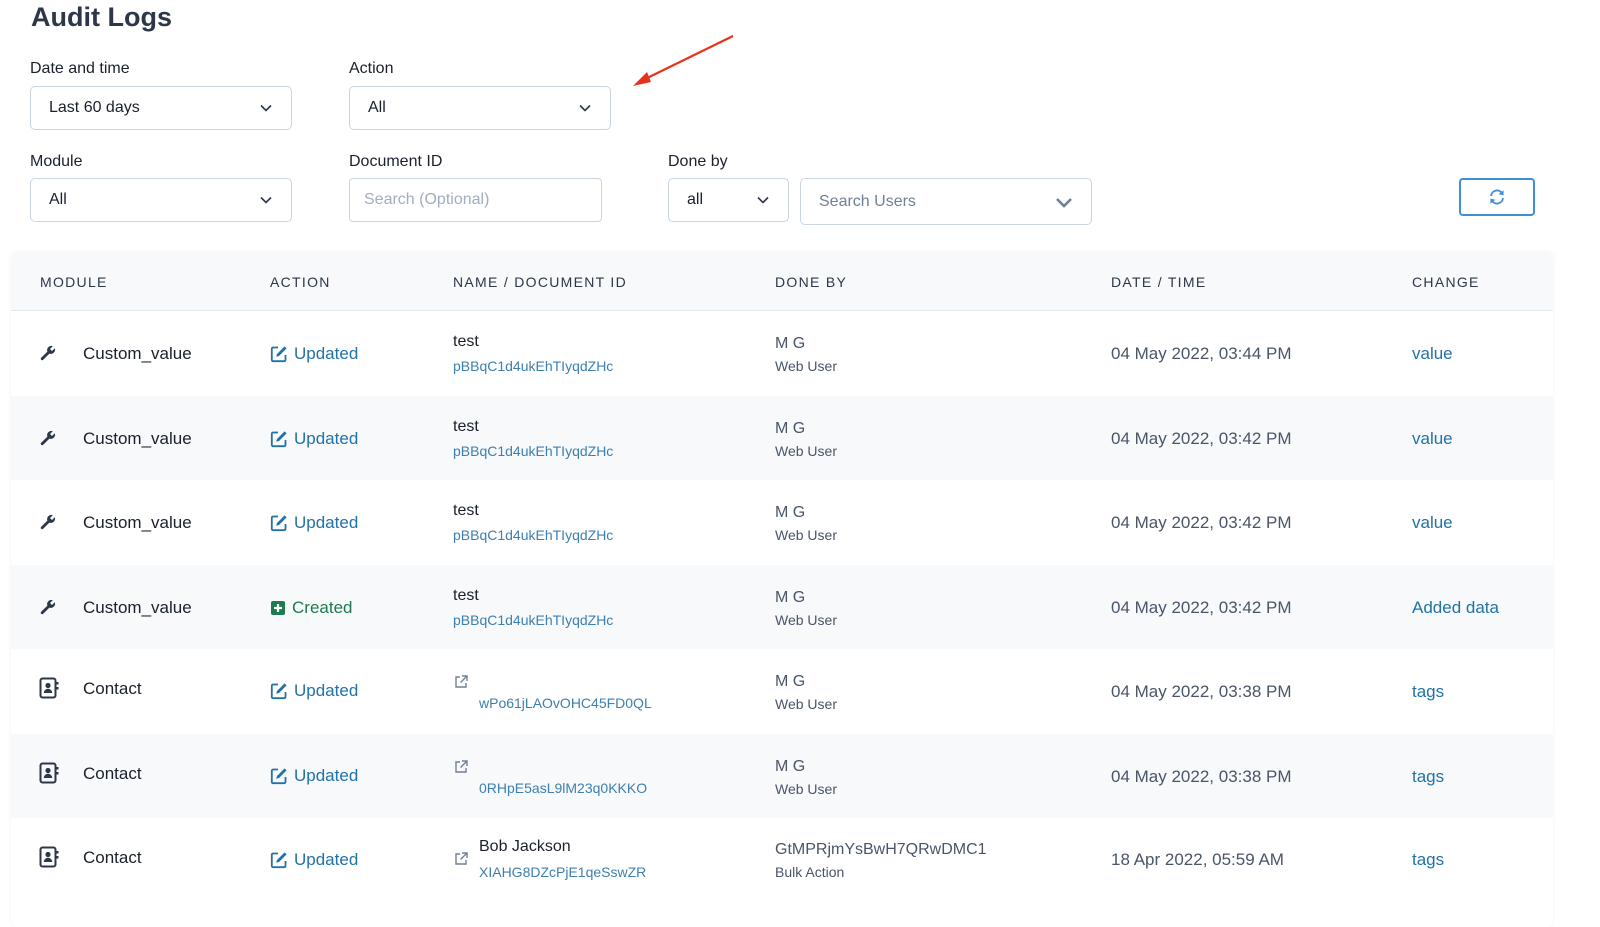 This screenshot has height=927, width=1600. Describe the element at coordinates (1158, 282) in the screenshot. I see `column-header-date: DATE / TIME` at that location.